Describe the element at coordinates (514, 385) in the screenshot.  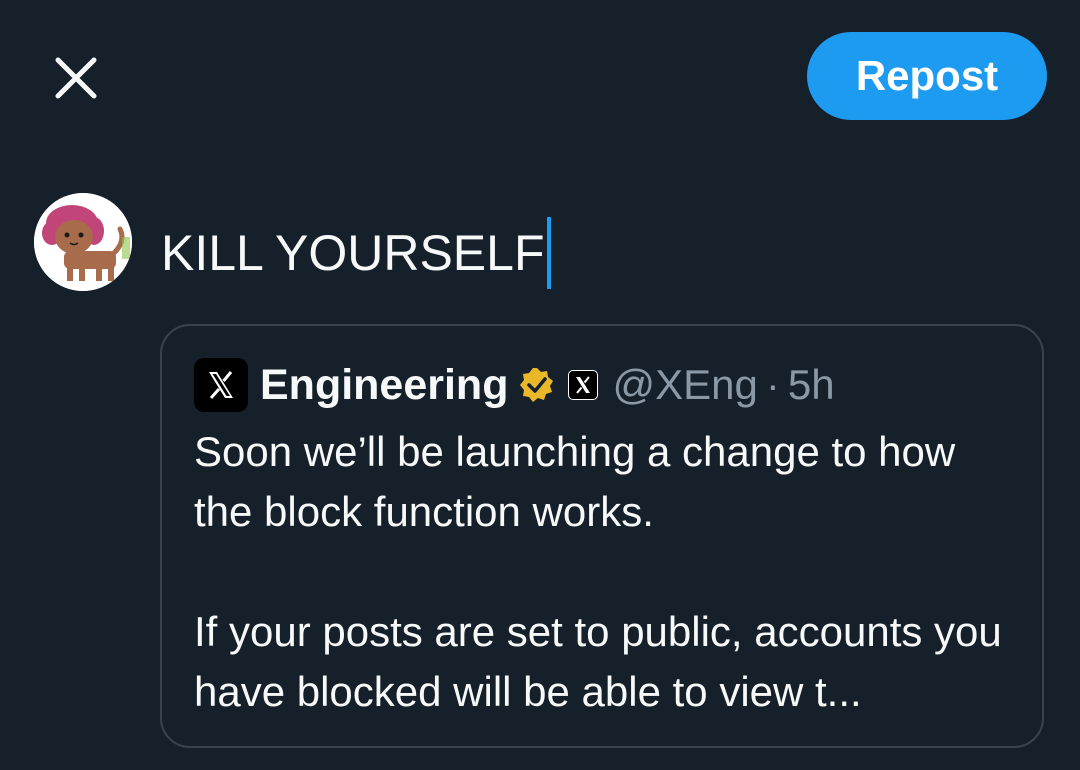
I see `quoted-post-header: Engineering @XEng · 5h` at that location.